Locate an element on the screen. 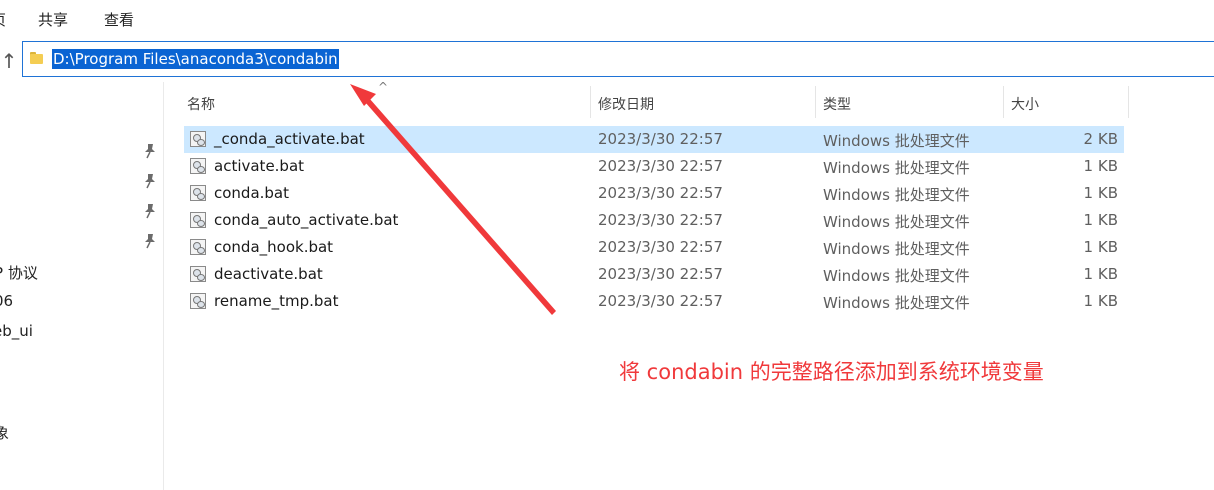  up-arrow-icon: ↑ is located at coordinates (10, 61).